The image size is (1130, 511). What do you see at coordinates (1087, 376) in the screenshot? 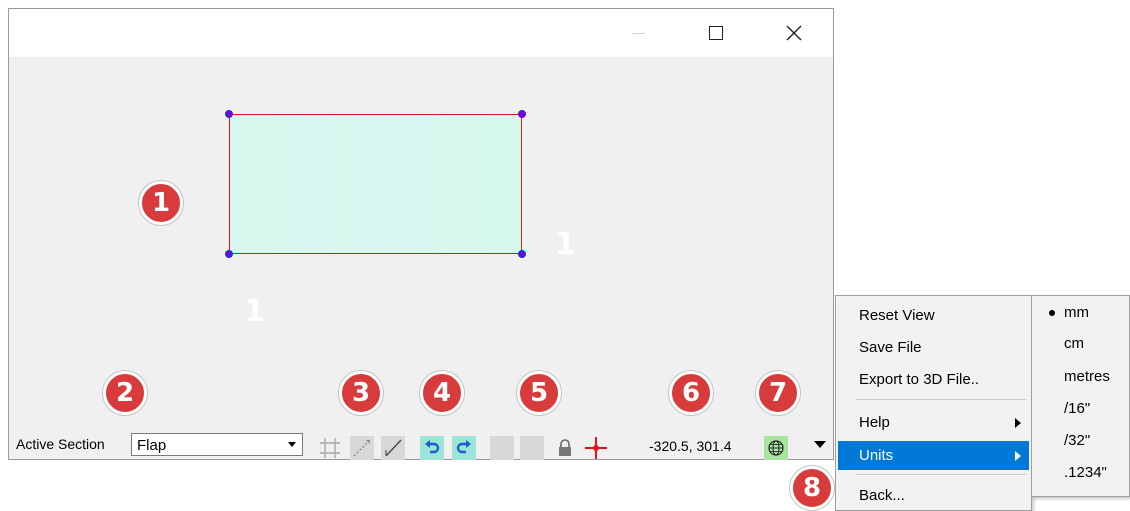
I see `unit-label: metres` at bounding box center [1087, 376].